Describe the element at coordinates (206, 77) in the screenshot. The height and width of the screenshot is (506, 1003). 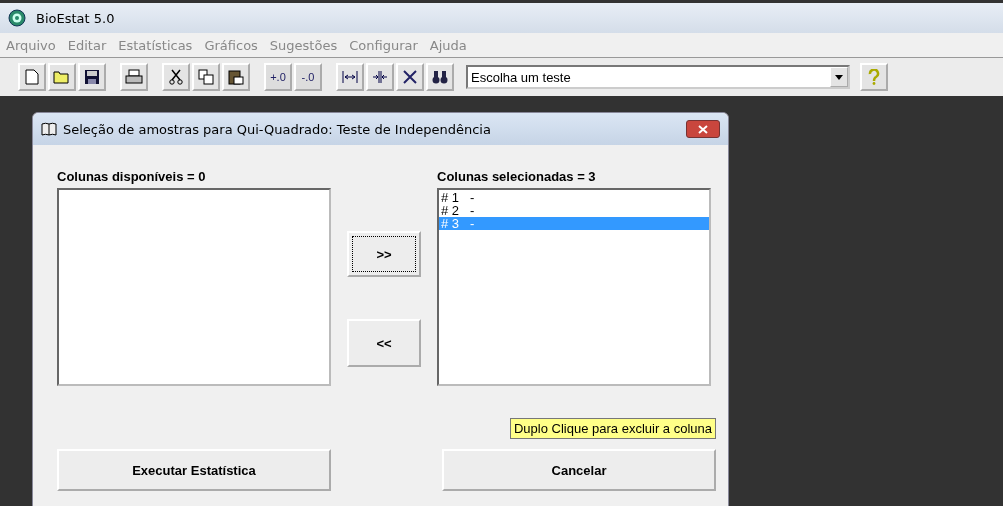
I see `copy-icon` at that location.